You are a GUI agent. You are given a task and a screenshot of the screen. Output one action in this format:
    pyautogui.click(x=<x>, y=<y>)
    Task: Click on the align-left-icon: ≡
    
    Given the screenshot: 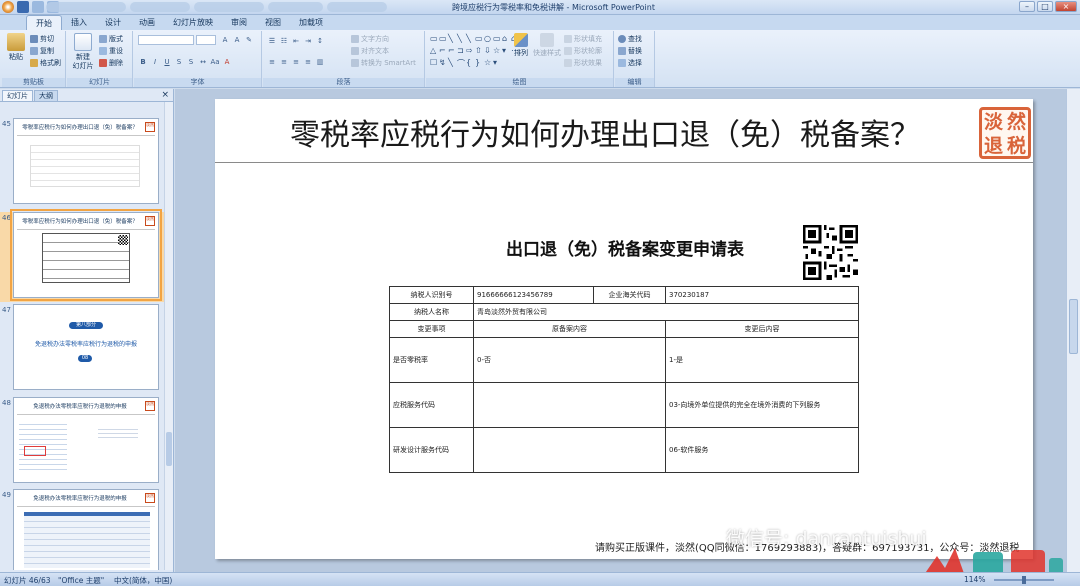 What is the action you would take?
    pyautogui.click(x=272, y=62)
    